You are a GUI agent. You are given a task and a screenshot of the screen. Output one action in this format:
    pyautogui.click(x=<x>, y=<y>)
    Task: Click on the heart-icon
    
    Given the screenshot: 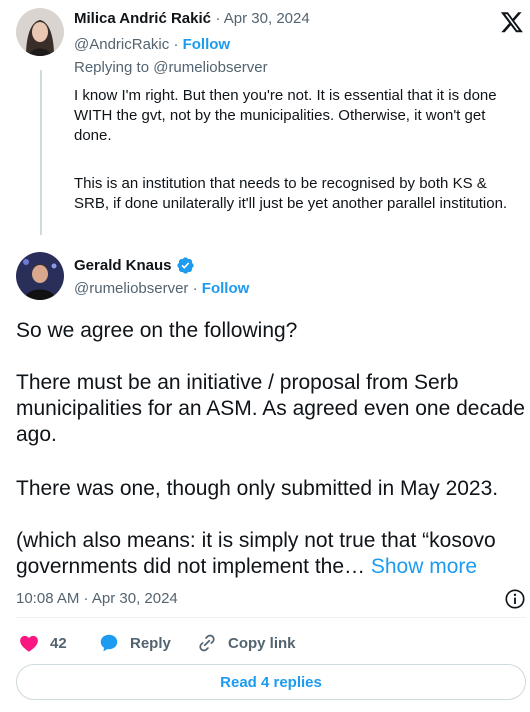 What is the action you would take?
    pyautogui.click(x=29, y=643)
    